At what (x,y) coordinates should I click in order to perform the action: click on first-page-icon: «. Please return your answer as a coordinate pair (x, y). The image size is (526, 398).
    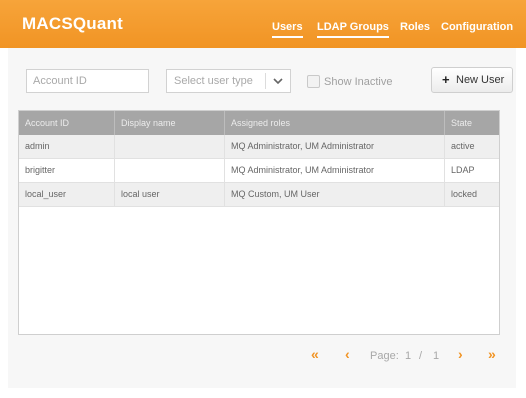
    Looking at the image, I should click on (315, 354).